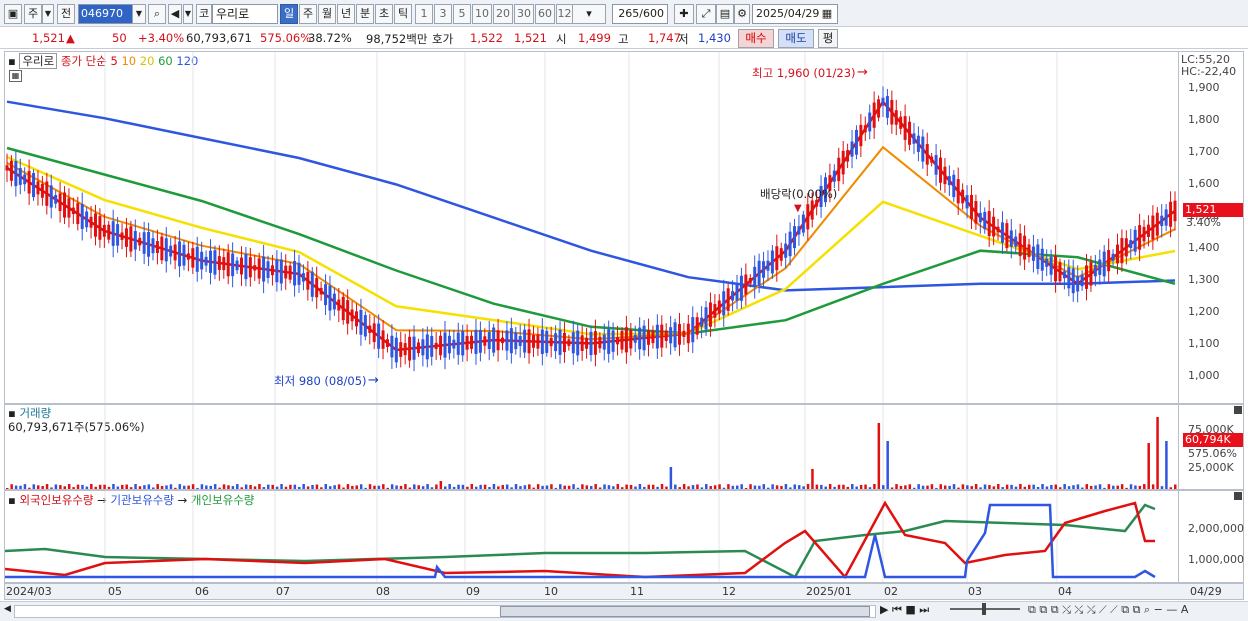 The width and height of the screenshot is (1248, 621). I want to click on minus-icon: −, so click(1158, 609).